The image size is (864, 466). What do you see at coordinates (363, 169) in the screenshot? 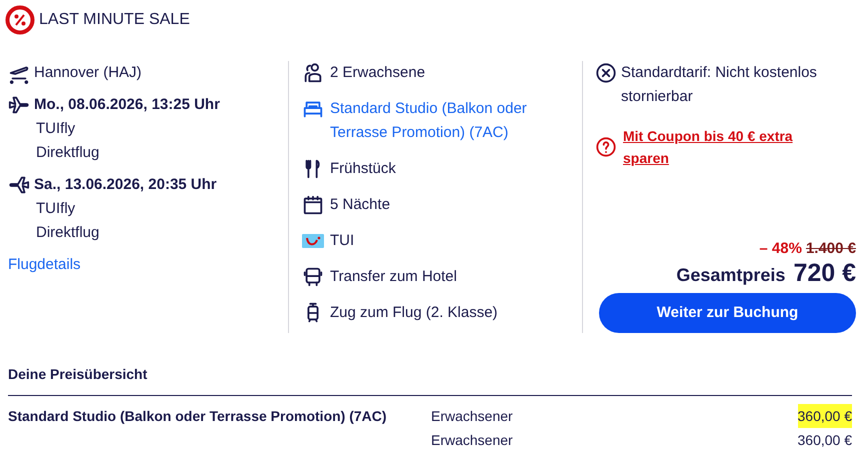
I see `service-text: Frühstück` at bounding box center [363, 169].